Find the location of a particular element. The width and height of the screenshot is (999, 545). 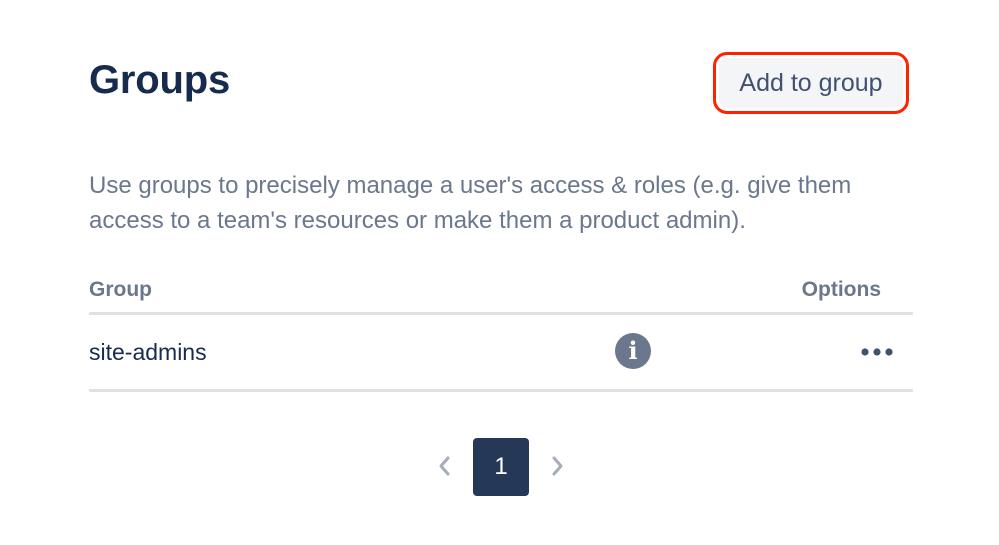

previous-page-button is located at coordinates (445, 466).